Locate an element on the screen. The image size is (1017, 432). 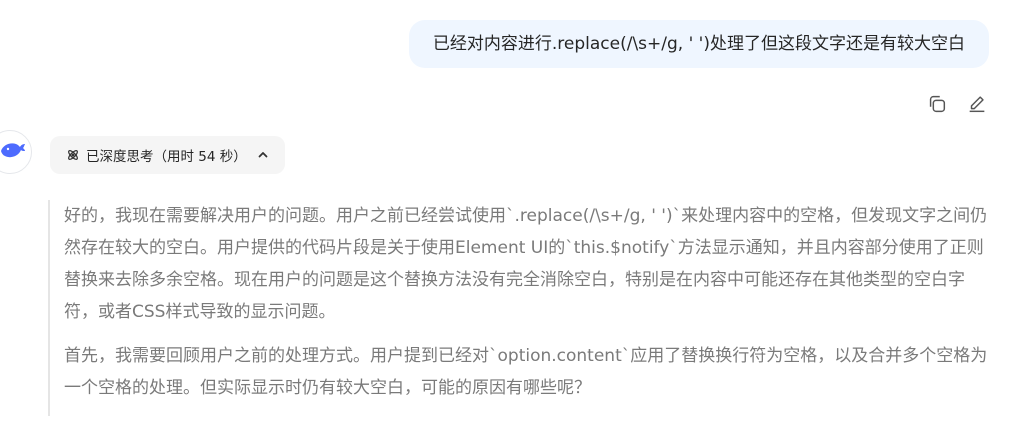
message-actions is located at coordinates (957, 104).